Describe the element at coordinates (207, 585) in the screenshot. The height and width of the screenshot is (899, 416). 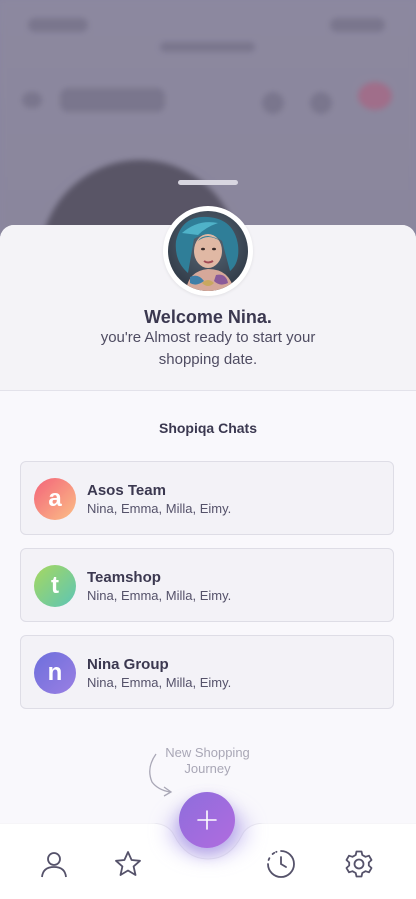
I see `chat-card-teamshop: t Teamshop Nina, Emma, Milla, Eimy.` at that location.